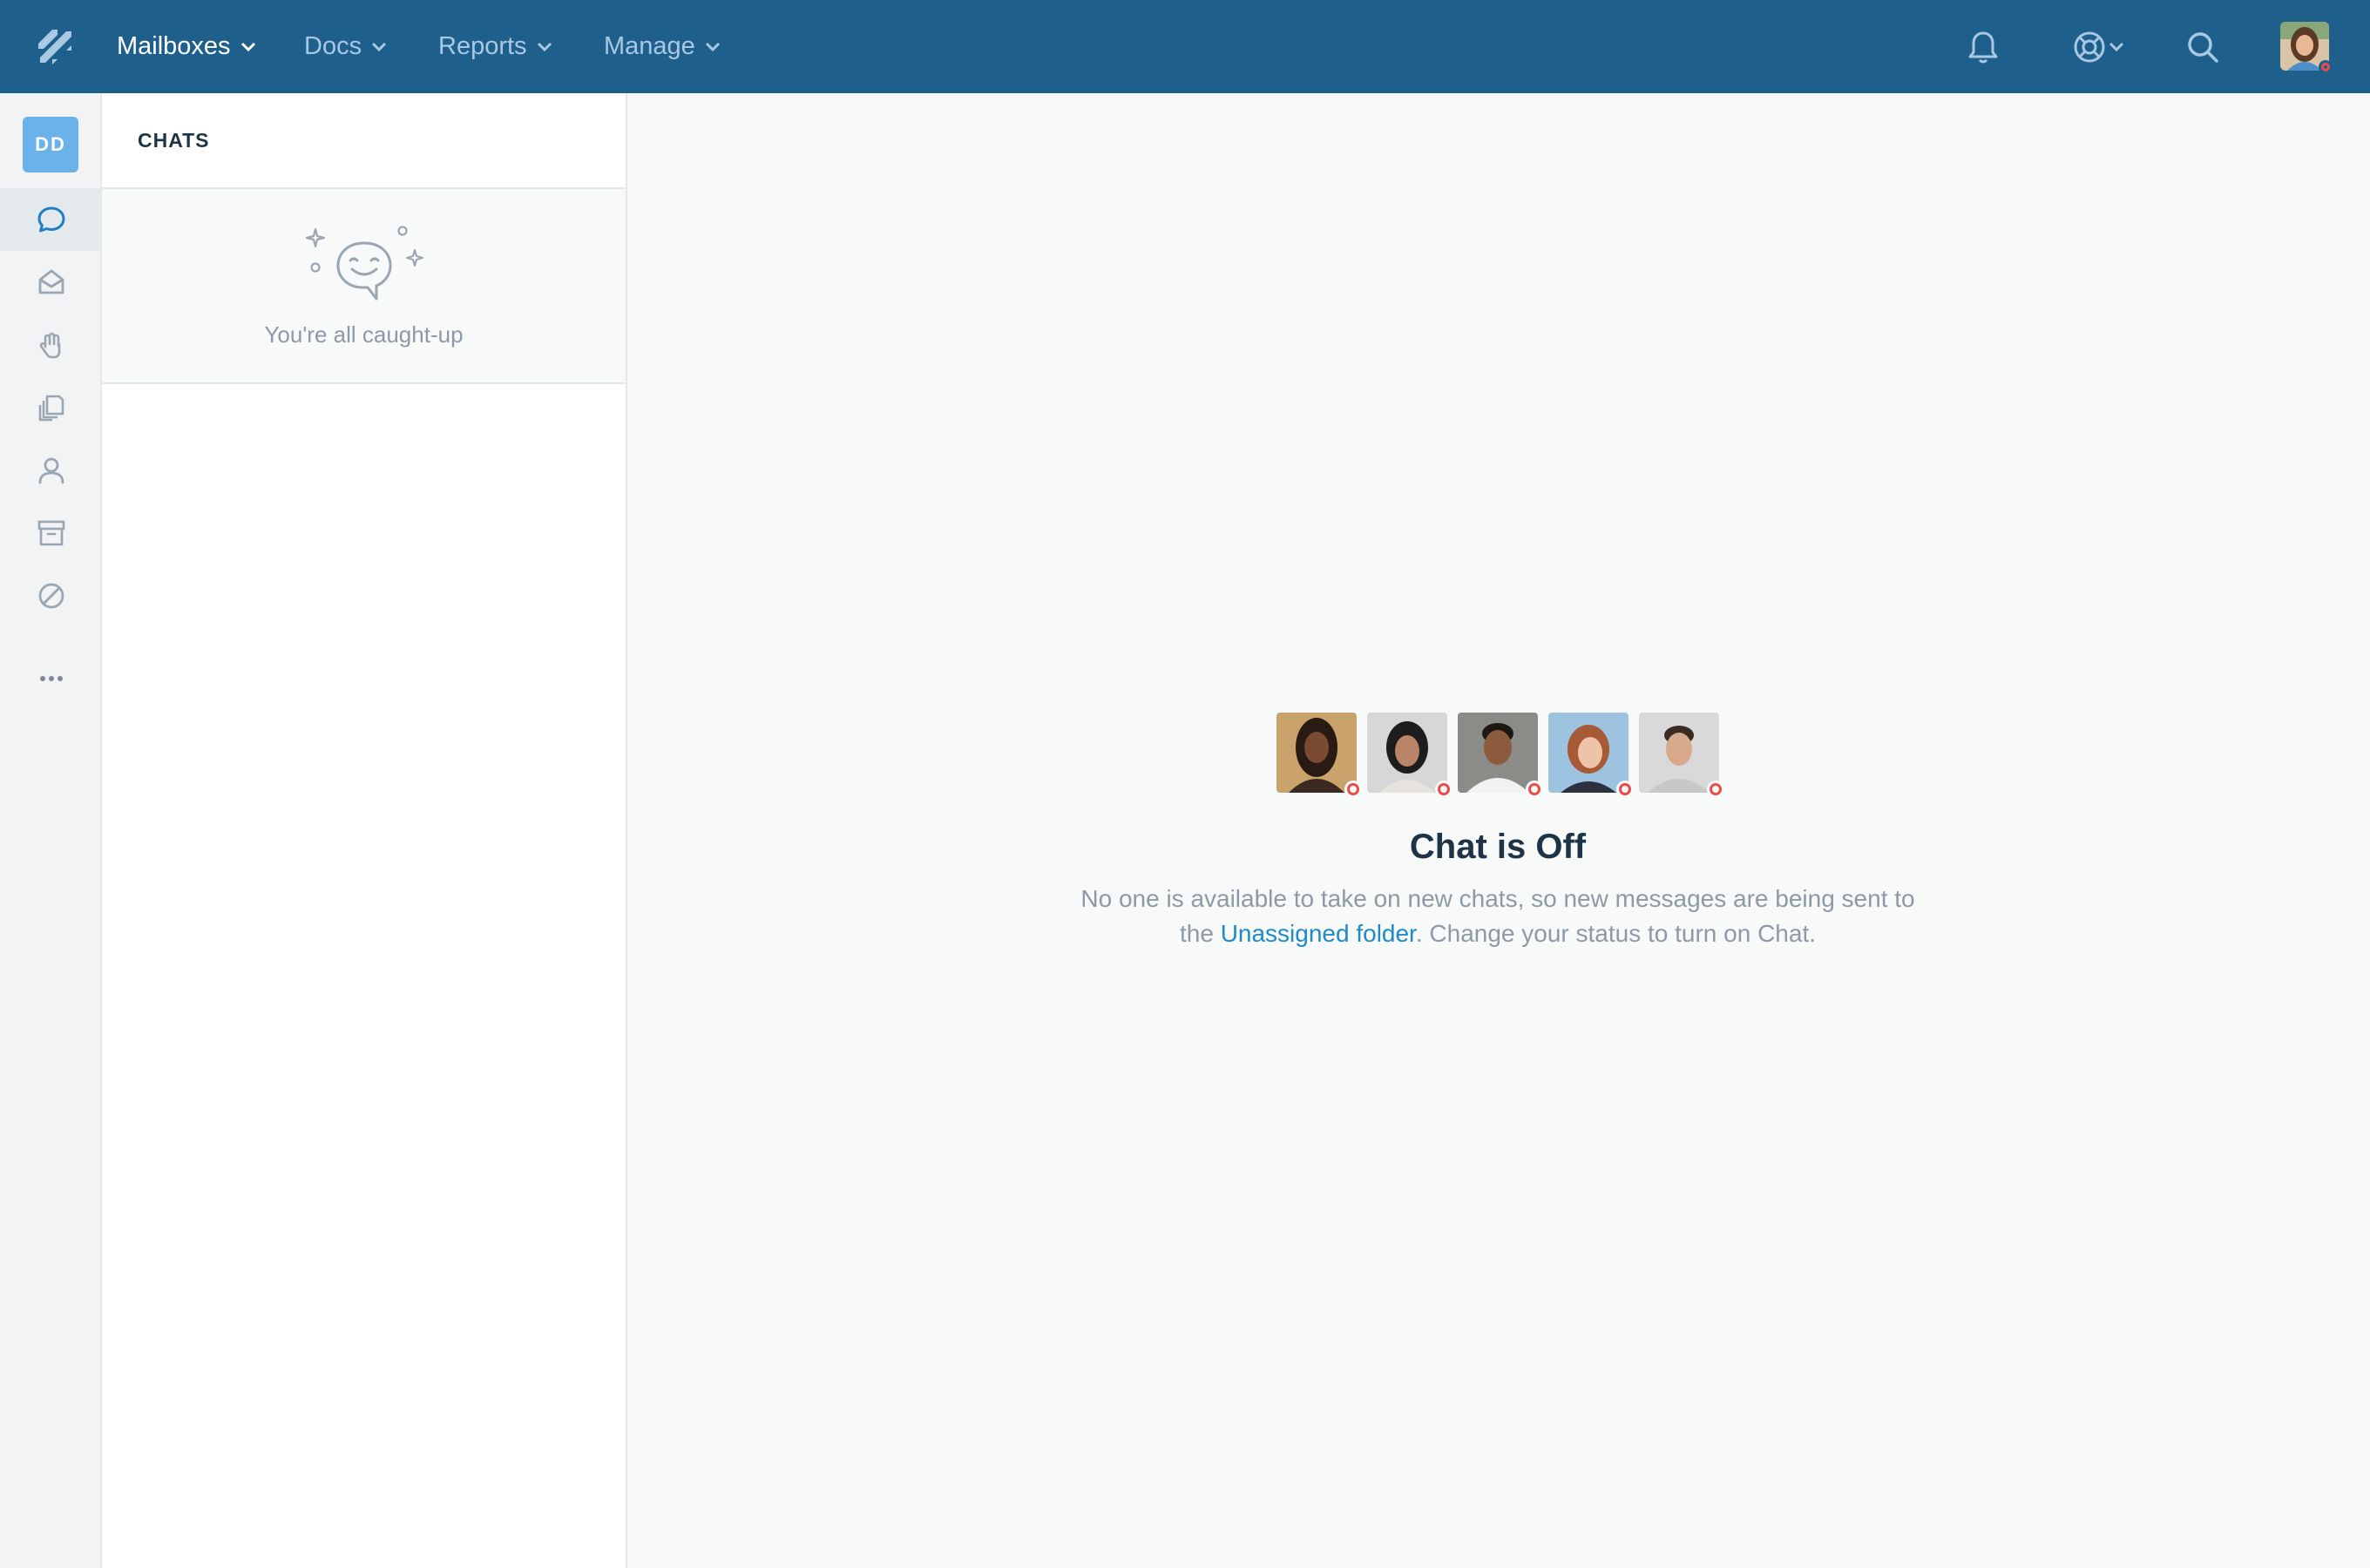 The width and height of the screenshot is (2370, 1568). I want to click on rail-item-documents, so click(51, 407).